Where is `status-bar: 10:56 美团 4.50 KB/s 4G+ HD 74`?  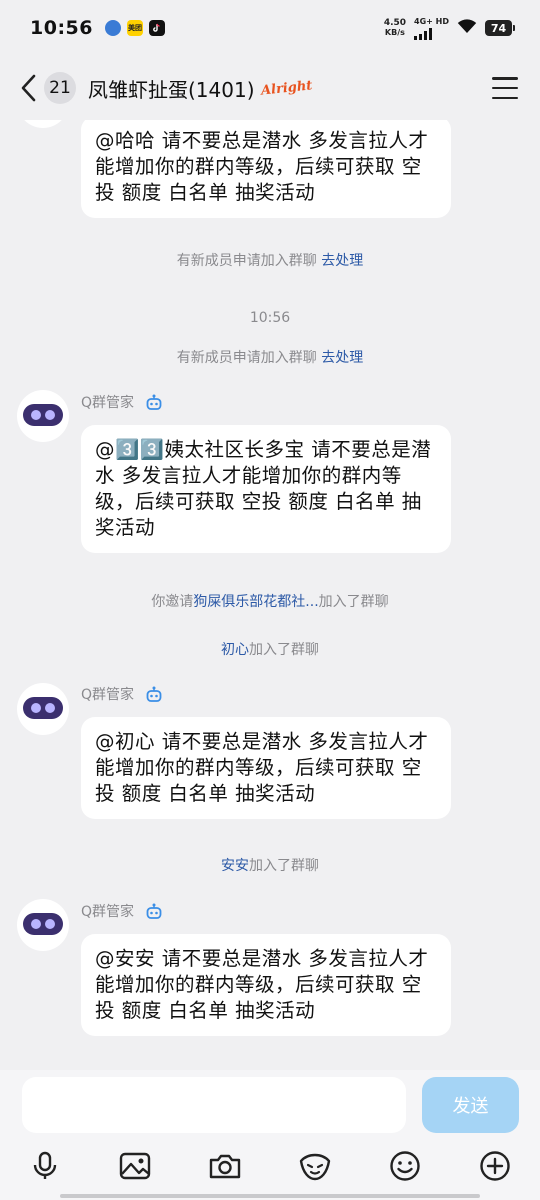
status-bar: 10:56 美团 4.50 KB/s 4G+ HD 74 is located at coordinates (270, 28).